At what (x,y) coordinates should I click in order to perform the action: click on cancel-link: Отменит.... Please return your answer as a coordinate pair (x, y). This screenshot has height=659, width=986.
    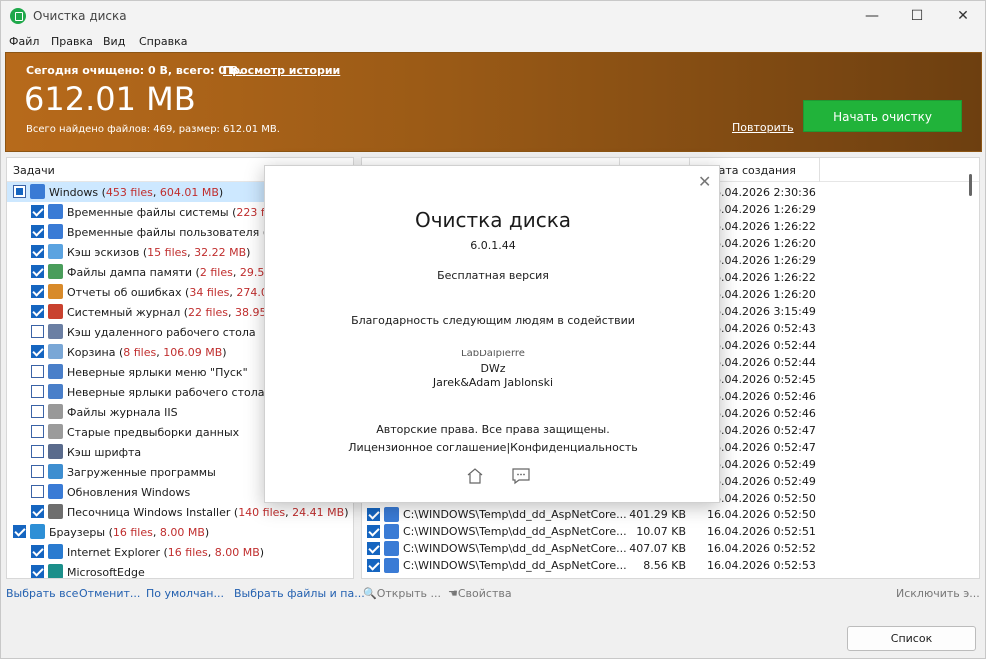
    Looking at the image, I should click on (109, 593).